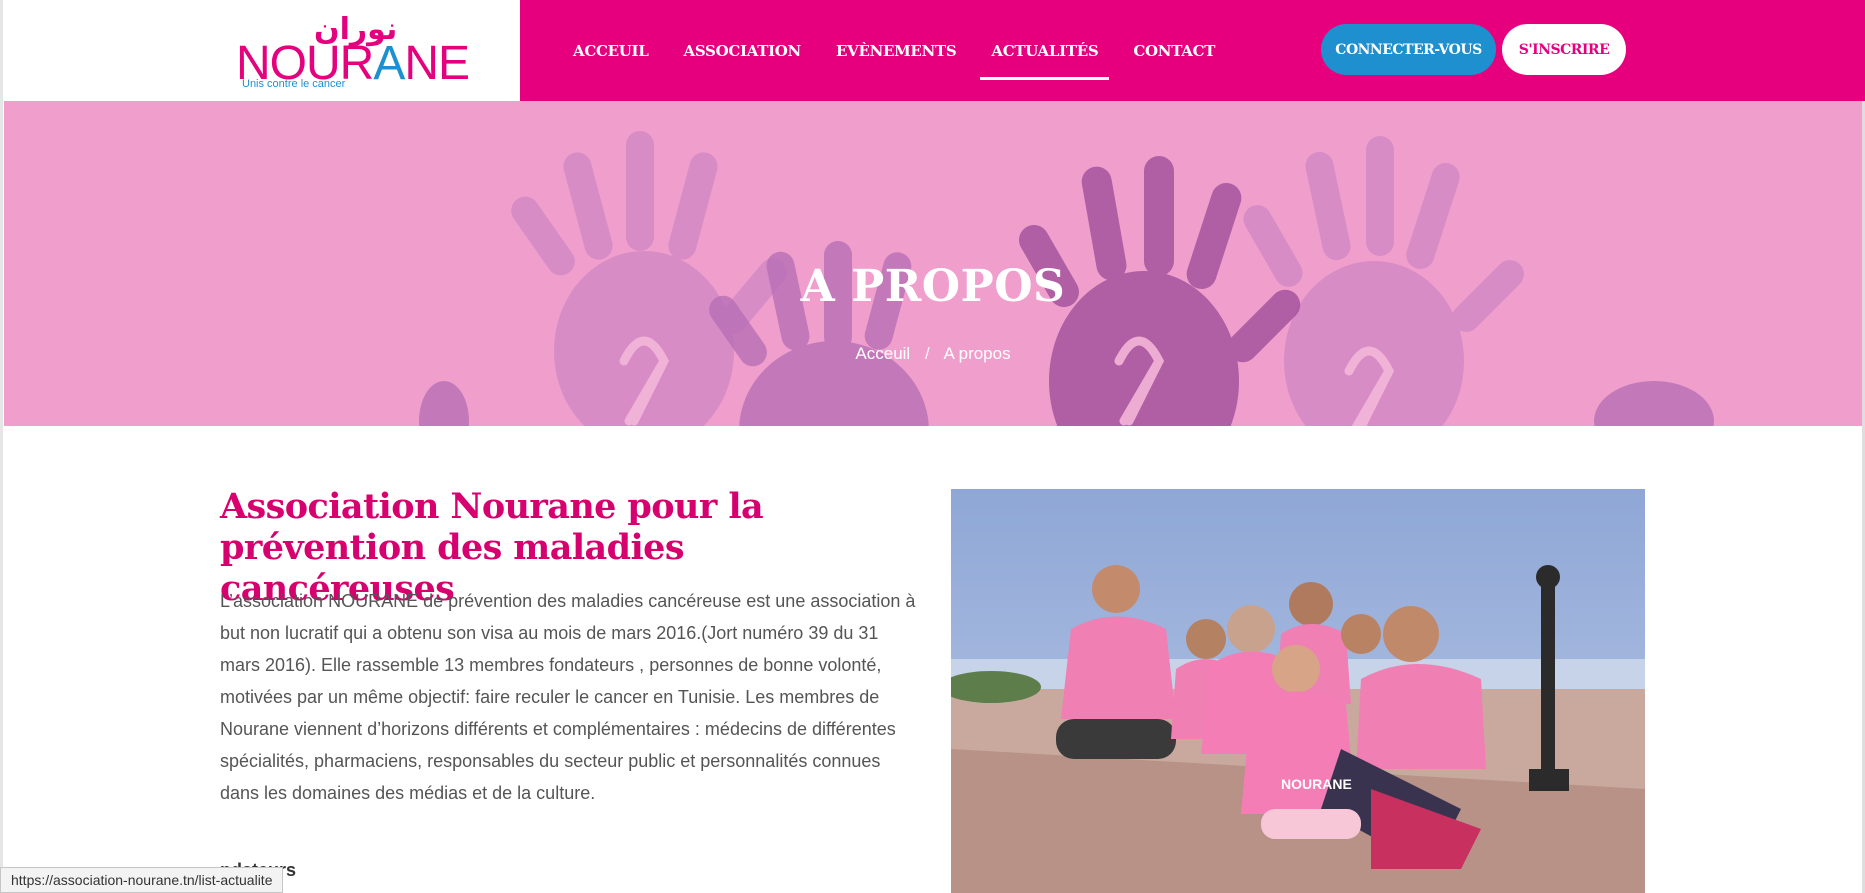 The width and height of the screenshot is (1865, 893). I want to click on login-button: CONNECTER-VOUS, so click(1408, 49).